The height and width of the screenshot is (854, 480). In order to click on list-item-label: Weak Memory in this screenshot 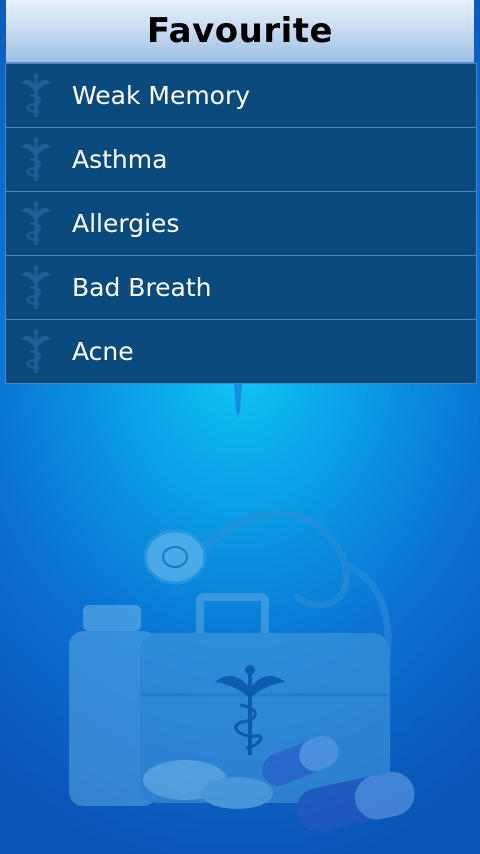, I will do `click(161, 95)`.